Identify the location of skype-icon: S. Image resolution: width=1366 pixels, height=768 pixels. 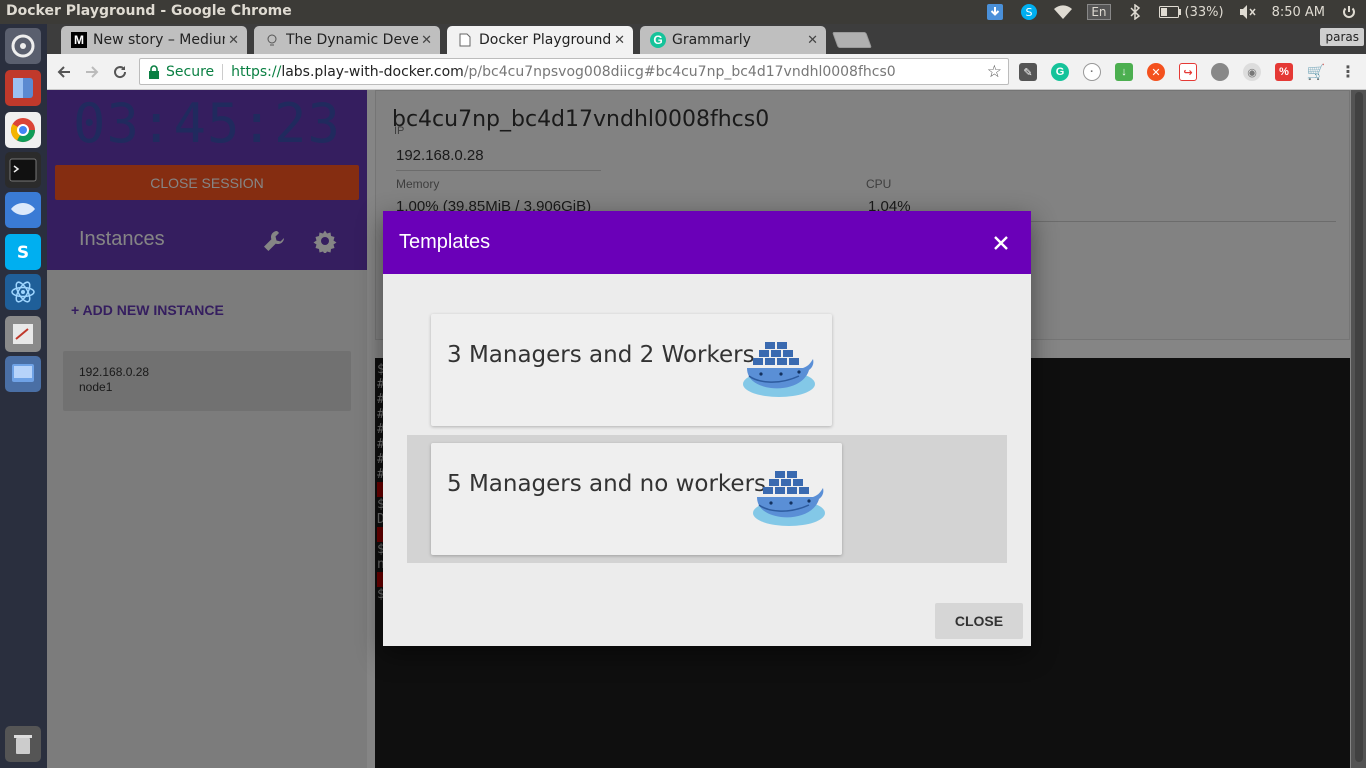
(23, 252).